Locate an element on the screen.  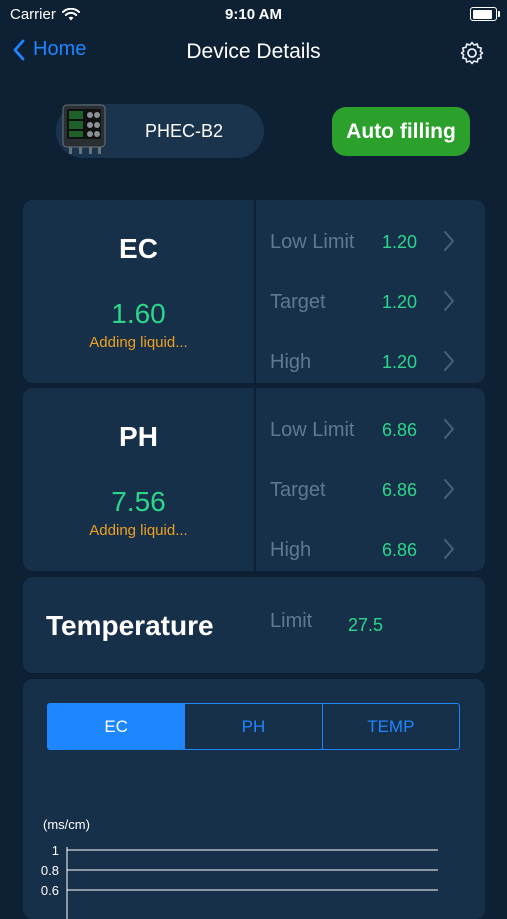
temperature-card: Temperature Limit 27.5 is located at coordinates (254, 625).